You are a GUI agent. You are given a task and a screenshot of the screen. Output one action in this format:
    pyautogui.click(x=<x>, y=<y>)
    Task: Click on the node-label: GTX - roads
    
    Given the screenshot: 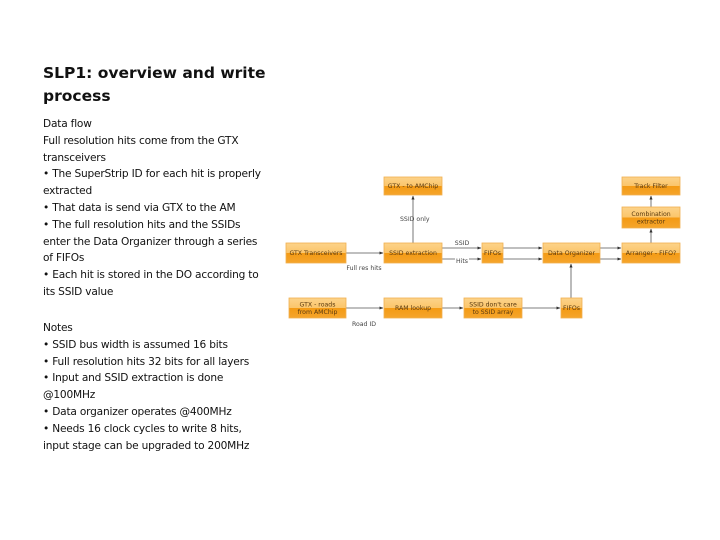 What is the action you would take?
    pyautogui.click(x=318, y=304)
    